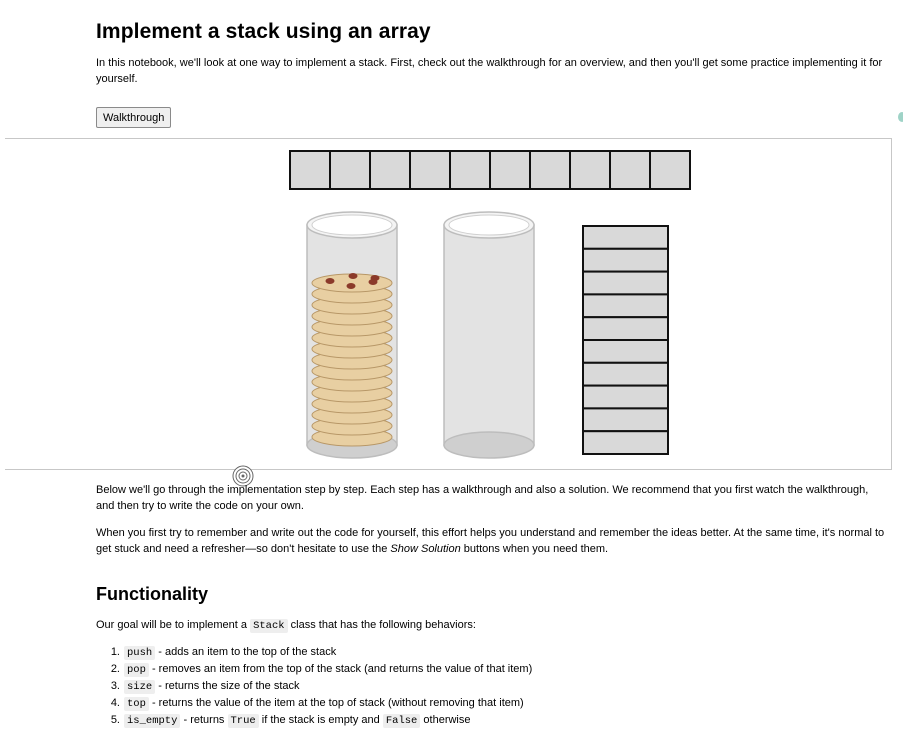  I want to click on goal-text-end: class that has the following behaviors:, so click(381, 625).